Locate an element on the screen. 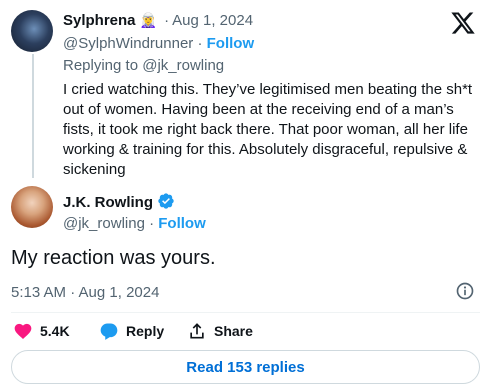 Image resolution: width=492 pixels, height=385 pixels. main-tweet-header: J.K. Rowling is located at coordinates (119, 201).